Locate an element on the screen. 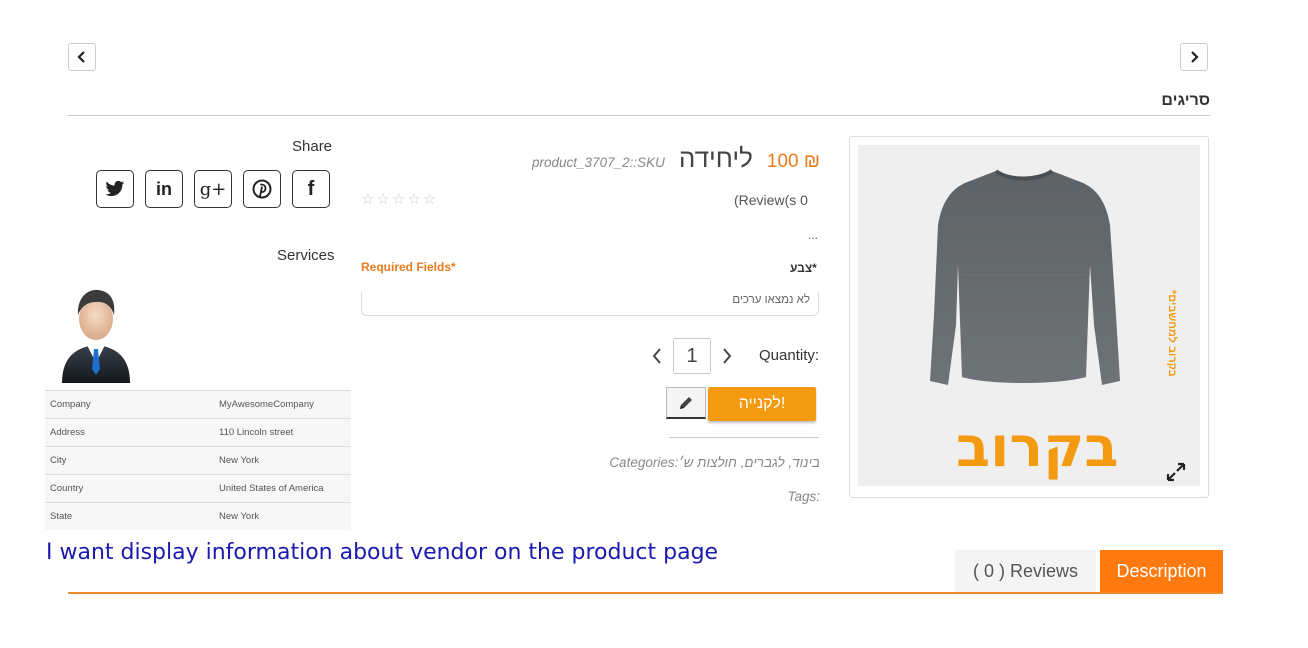 This screenshot has height=648, width=1308. quantity-input: 1 is located at coordinates (692, 356).